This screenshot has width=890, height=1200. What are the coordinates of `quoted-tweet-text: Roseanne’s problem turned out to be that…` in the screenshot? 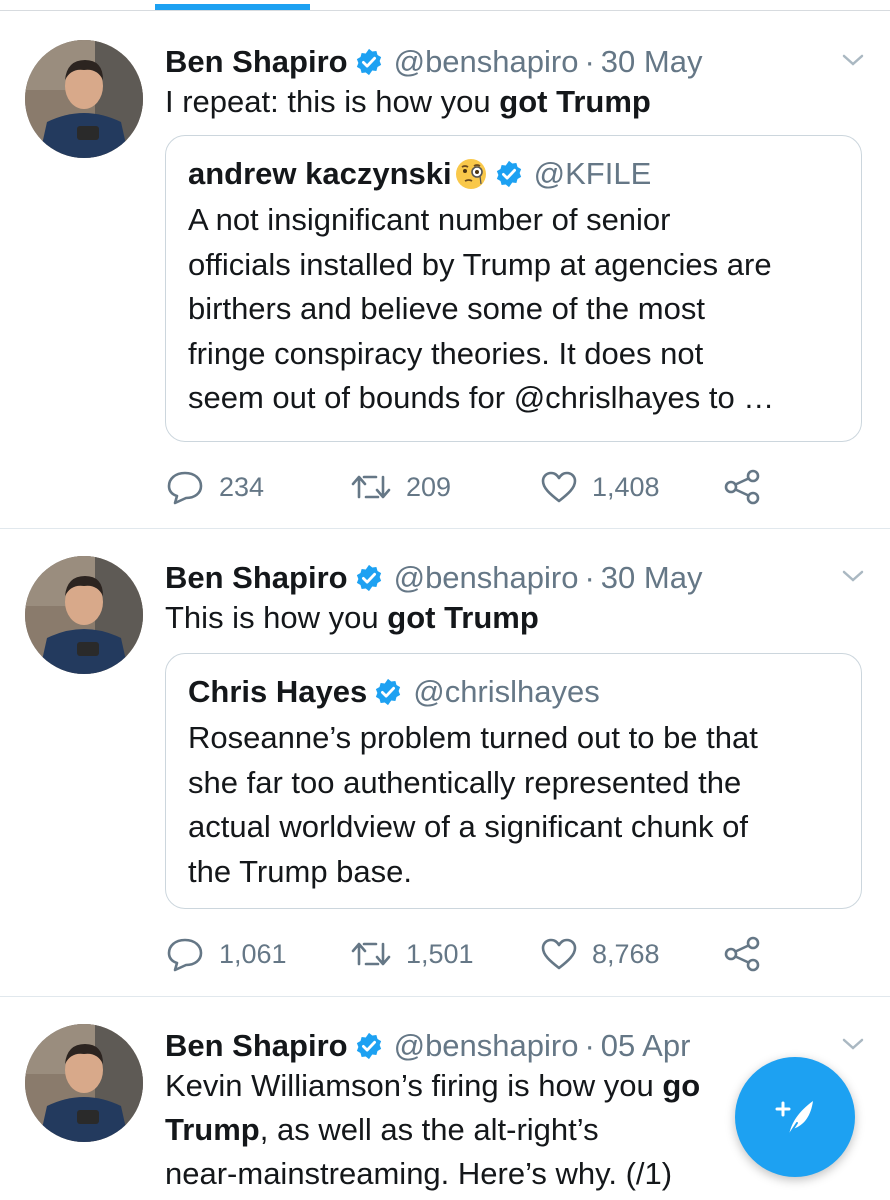 It's located at (513, 805).